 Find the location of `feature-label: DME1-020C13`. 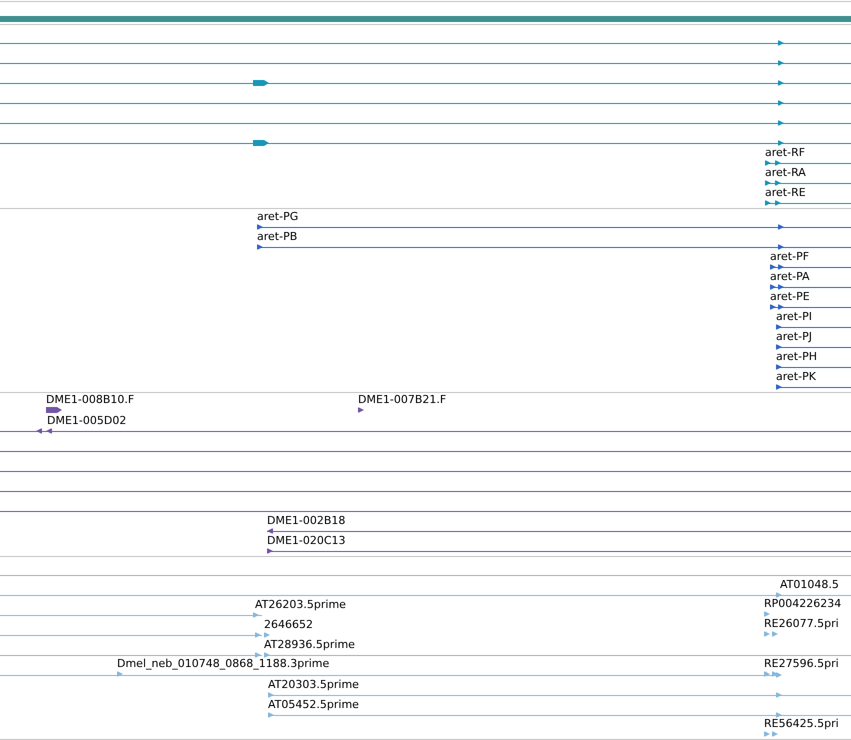

feature-label: DME1-020C13 is located at coordinates (306, 540).